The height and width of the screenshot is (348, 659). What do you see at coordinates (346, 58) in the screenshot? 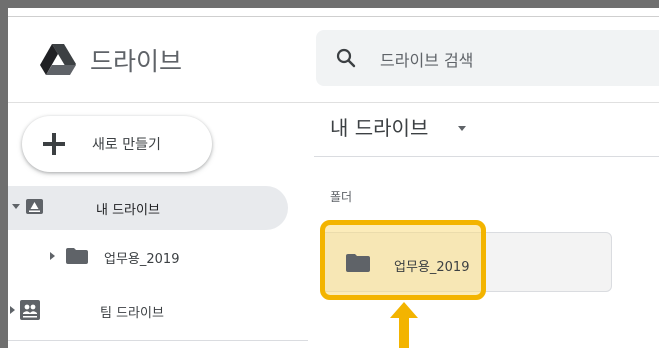
I see `search-icon` at bounding box center [346, 58].